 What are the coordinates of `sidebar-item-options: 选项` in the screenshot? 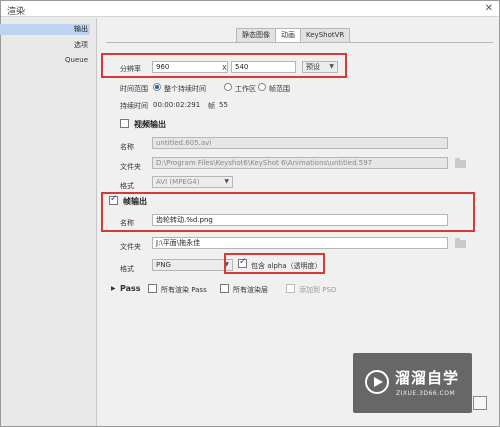 It's located at (45, 45).